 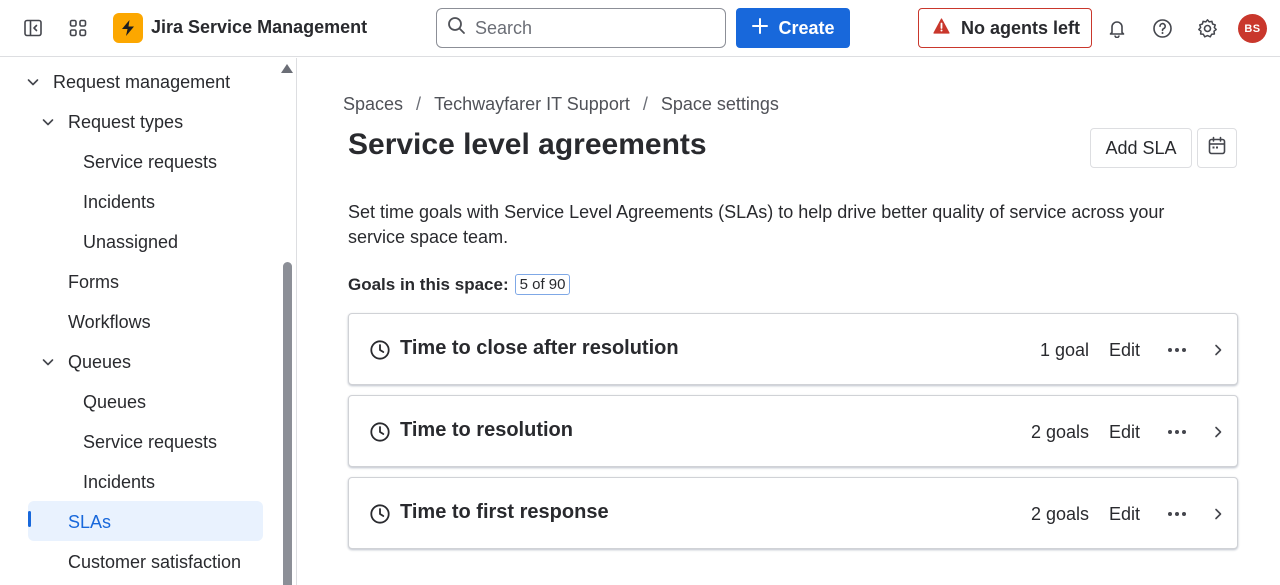 What do you see at coordinates (119, 202) in the screenshot?
I see `sidebar-item-incidents: Incidents` at bounding box center [119, 202].